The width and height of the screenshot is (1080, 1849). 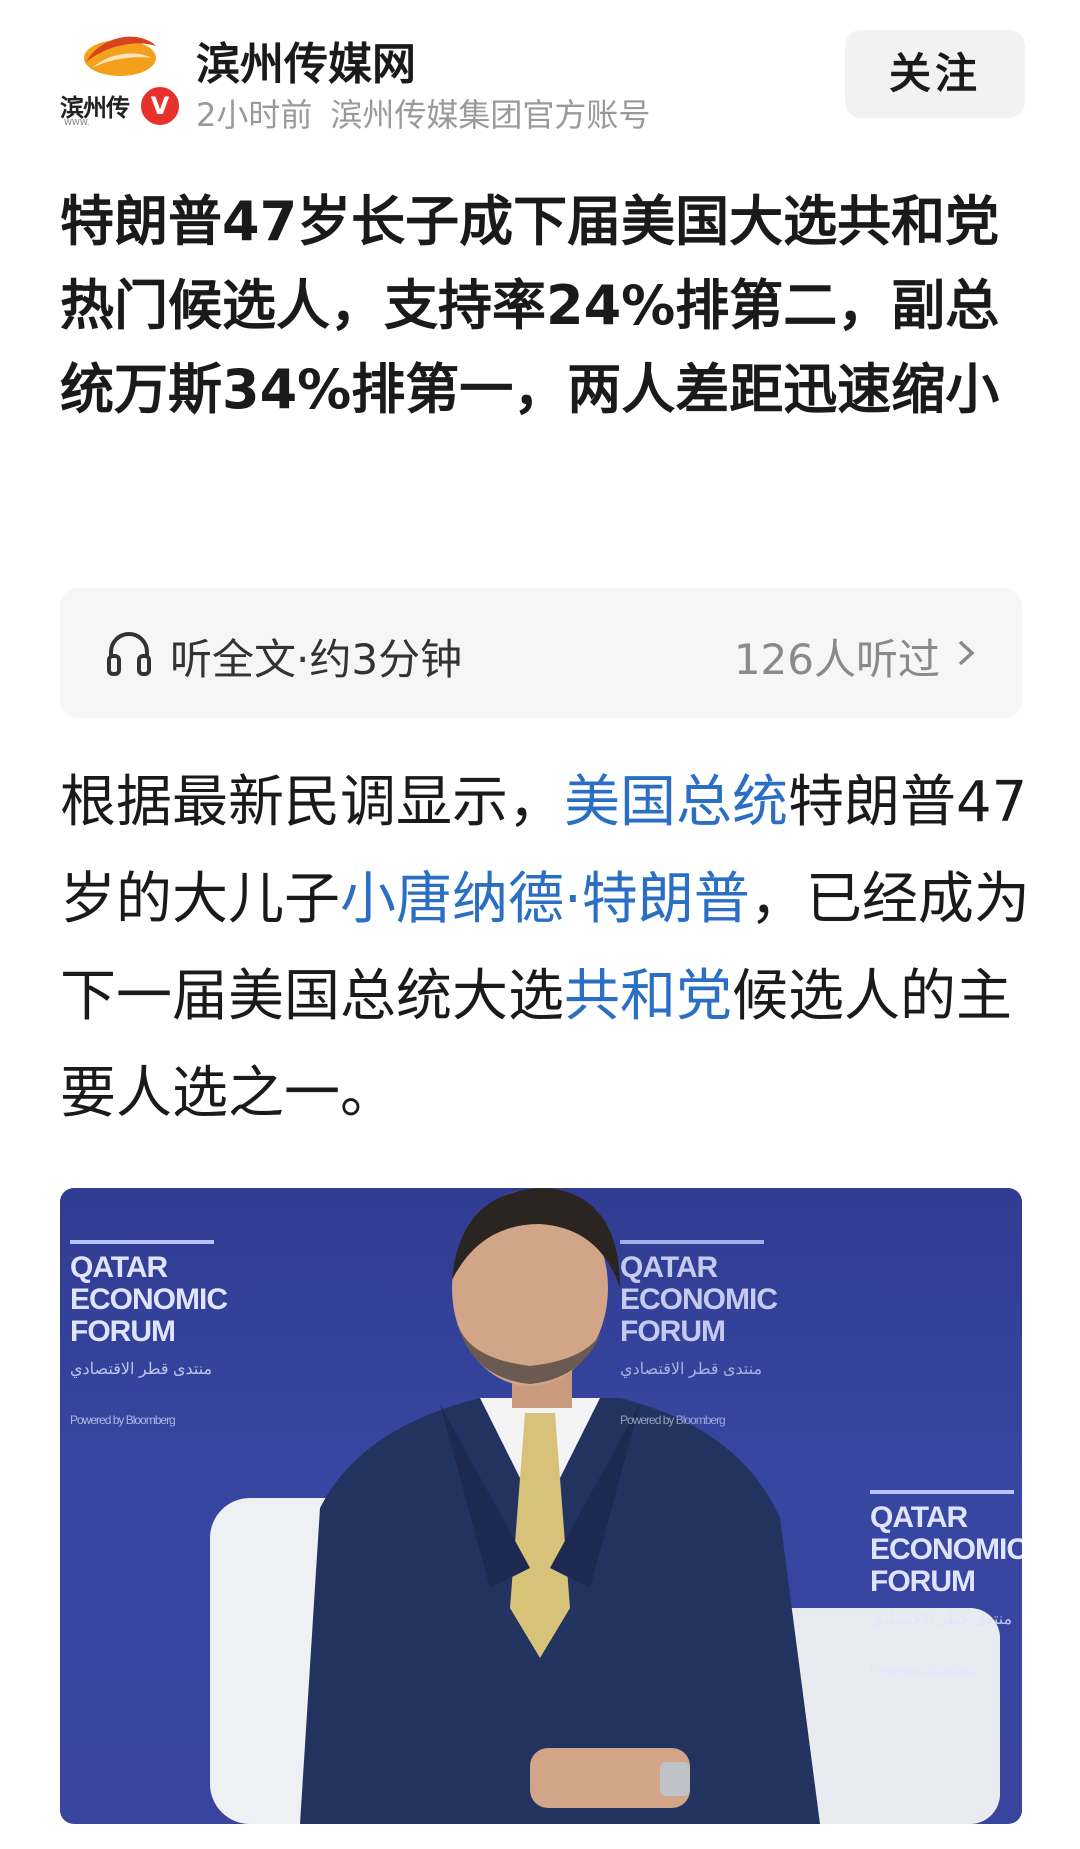 I want to click on avatar-subtext: WWW., so click(x=77, y=122).